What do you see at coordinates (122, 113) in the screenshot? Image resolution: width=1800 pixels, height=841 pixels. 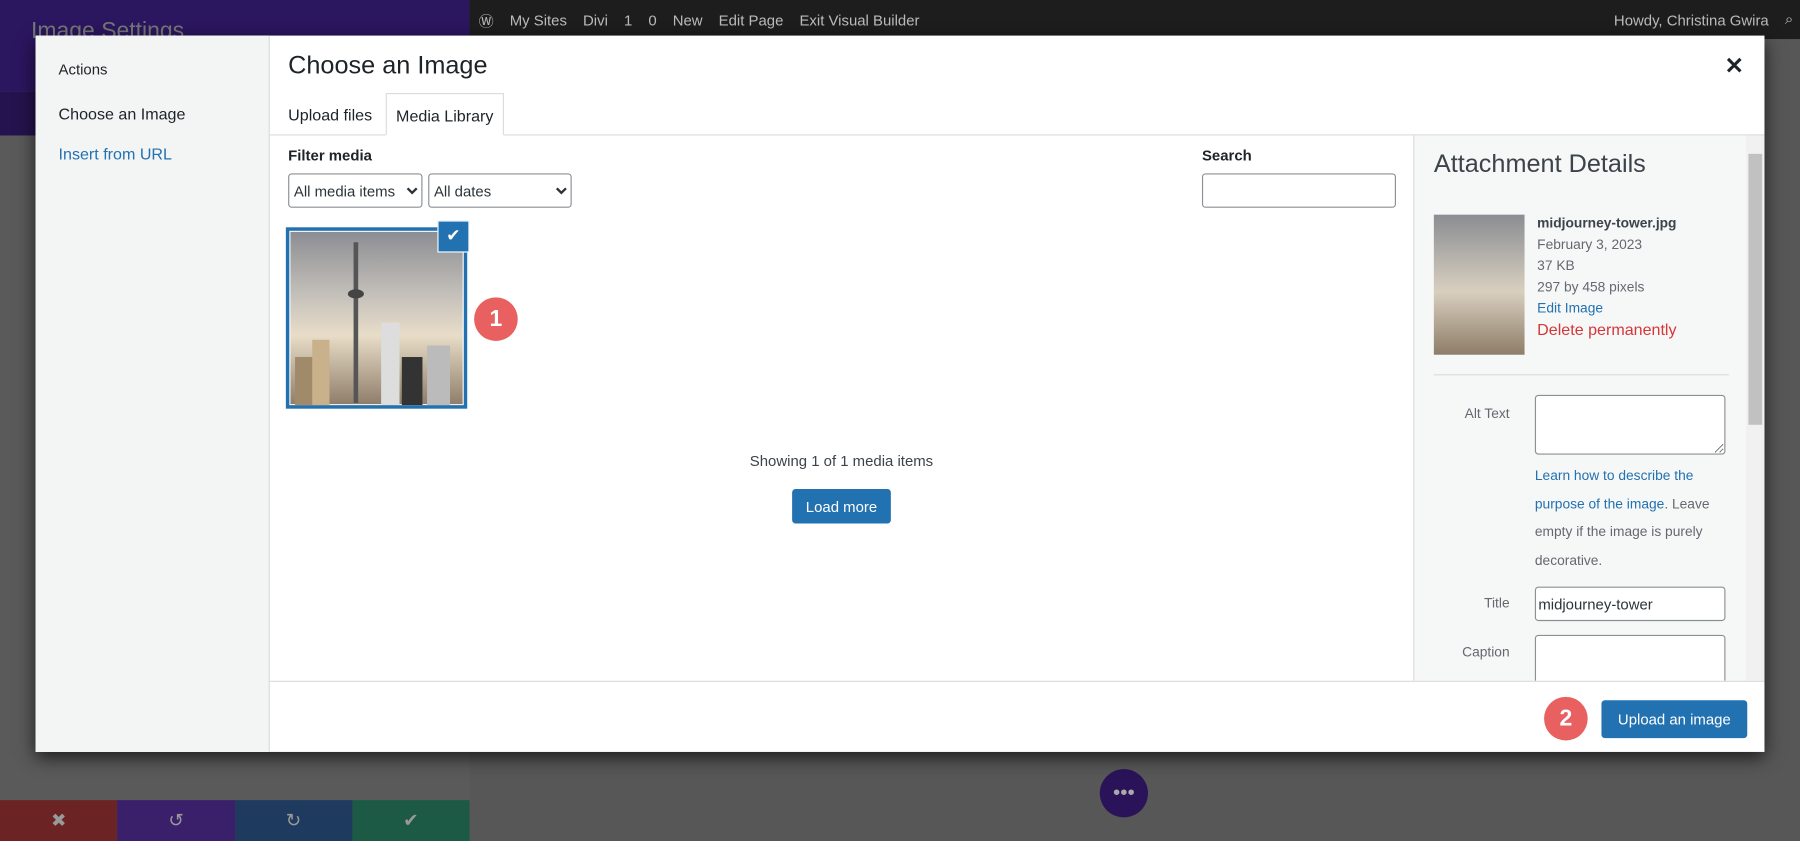 I see `menu-item-choose-image: Choose an Image` at bounding box center [122, 113].